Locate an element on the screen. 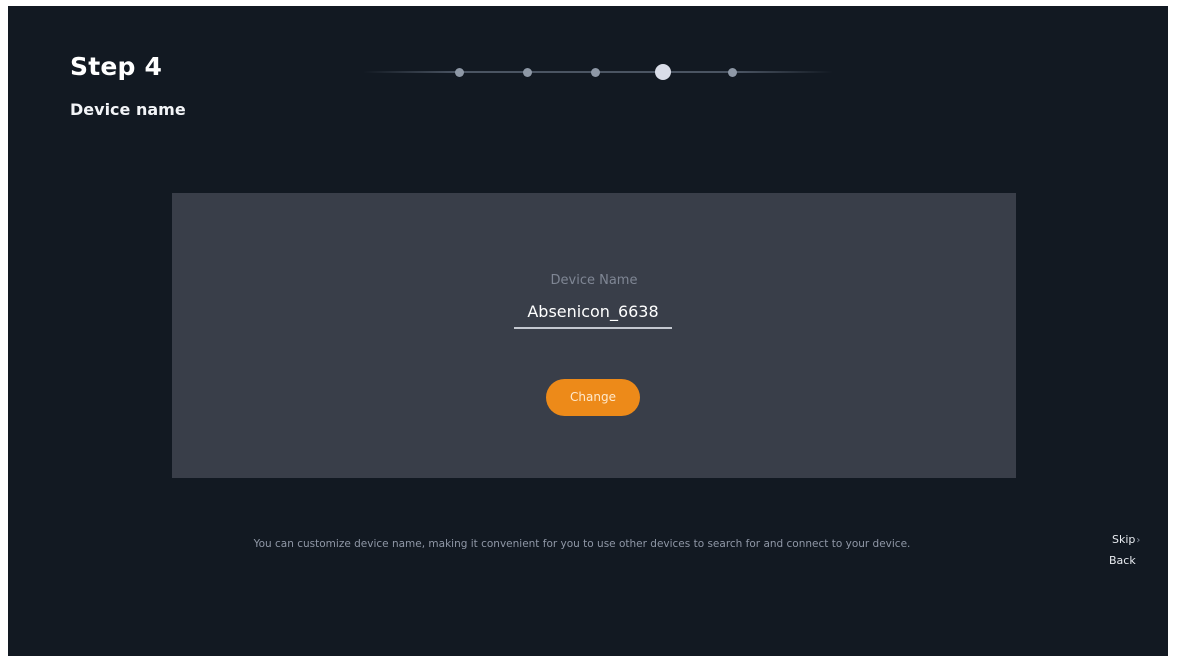 The width and height of the screenshot is (1177, 661). step-progress-indicator is located at coordinates (598, 72).